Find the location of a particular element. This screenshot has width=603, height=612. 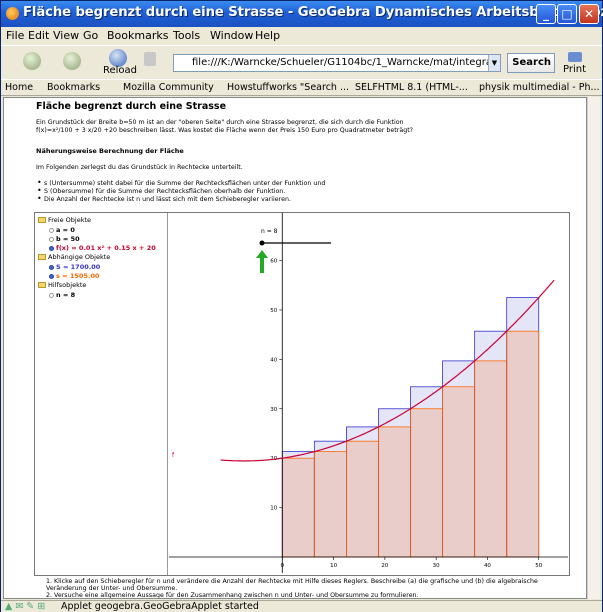

firefox-icon is located at coordinates (12, 13).